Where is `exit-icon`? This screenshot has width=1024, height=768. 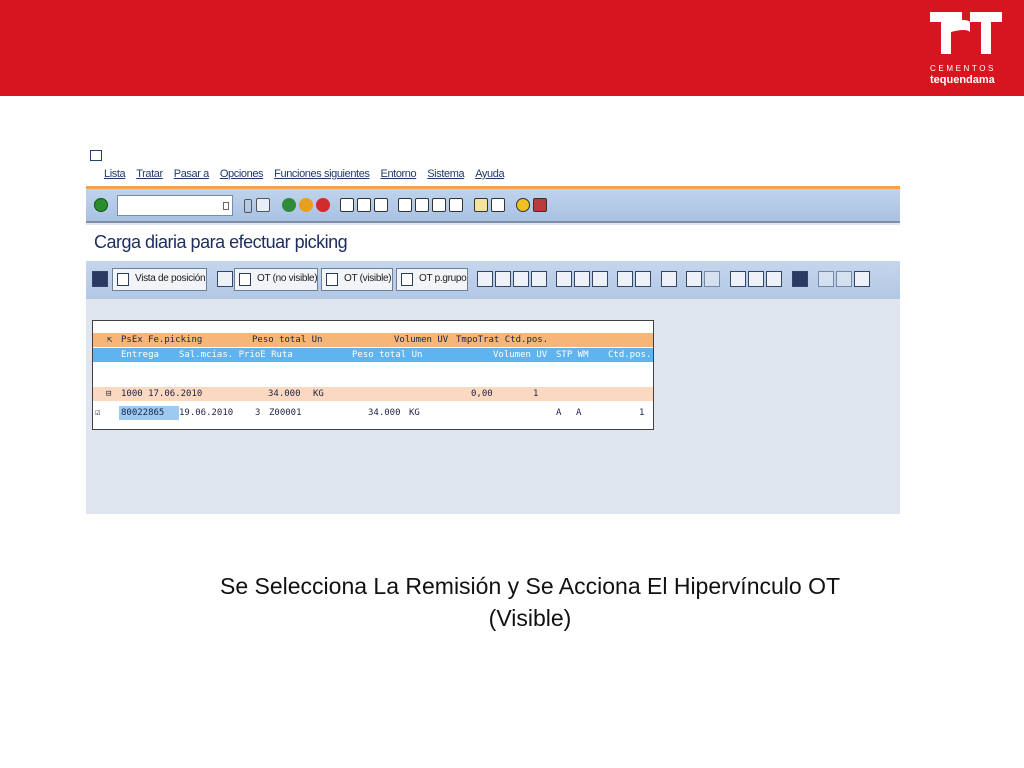
exit-icon is located at coordinates (306, 205).